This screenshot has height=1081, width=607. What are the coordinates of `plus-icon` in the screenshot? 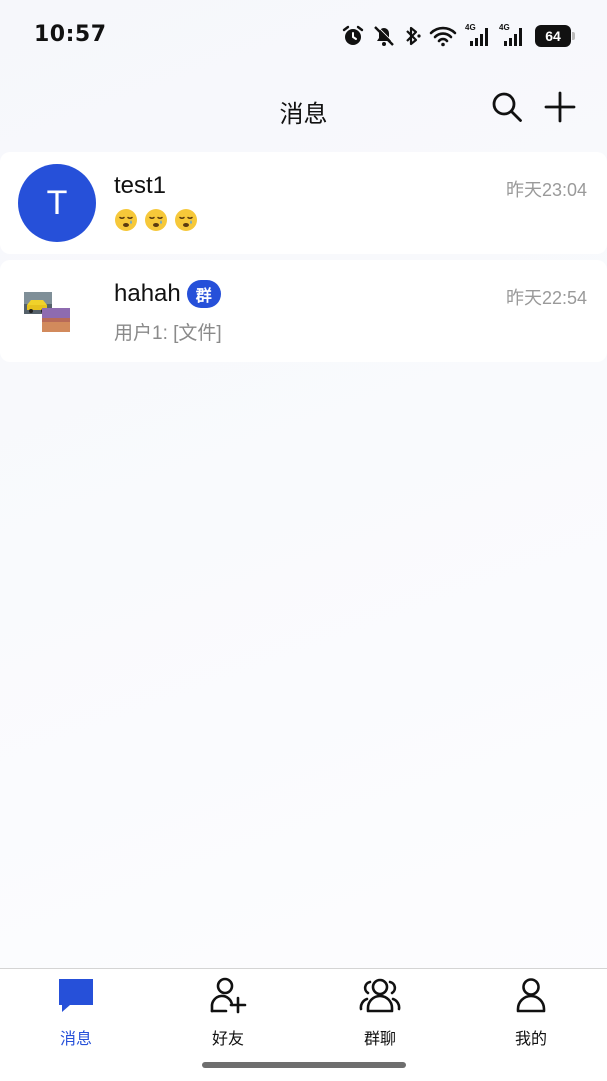 It's located at (560, 109).